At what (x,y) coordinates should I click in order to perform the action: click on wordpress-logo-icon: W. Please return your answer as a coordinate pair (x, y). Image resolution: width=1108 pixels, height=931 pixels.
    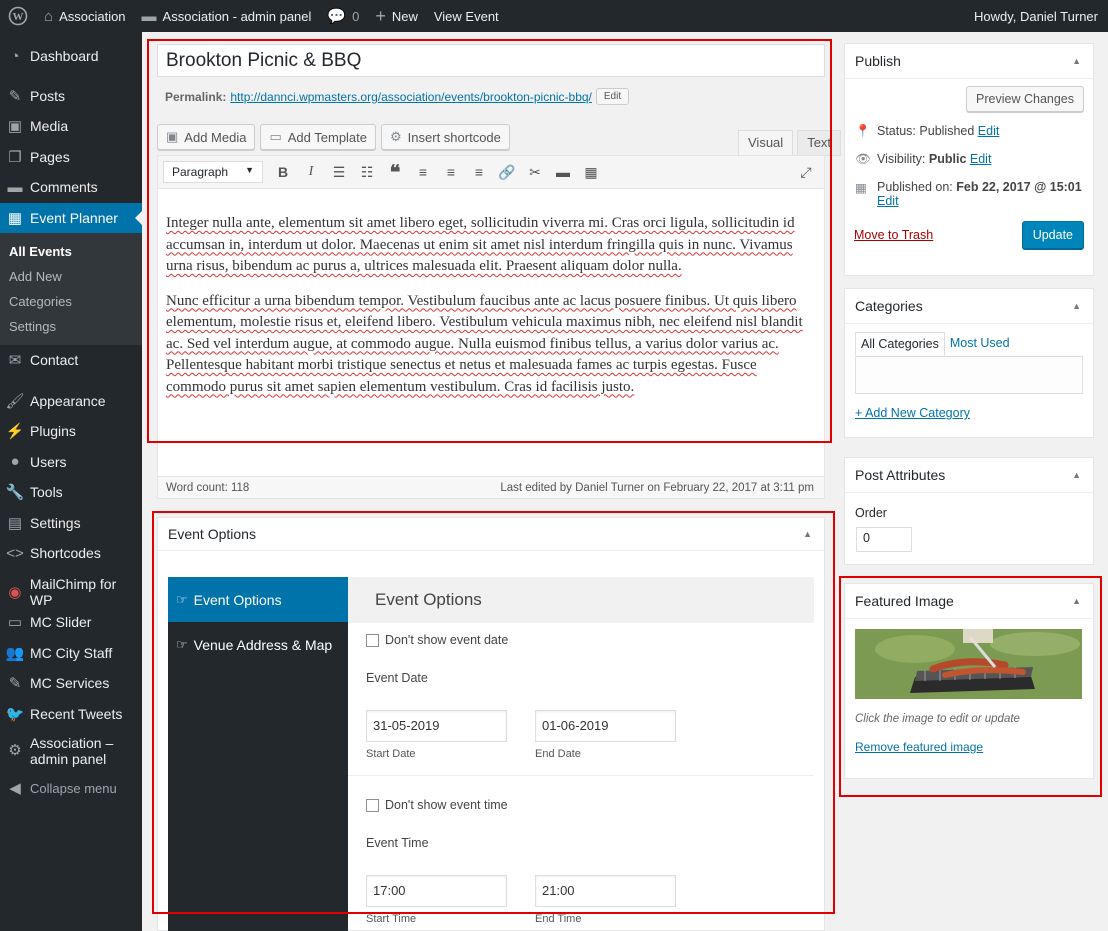
    Looking at the image, I should click on (18, 16).